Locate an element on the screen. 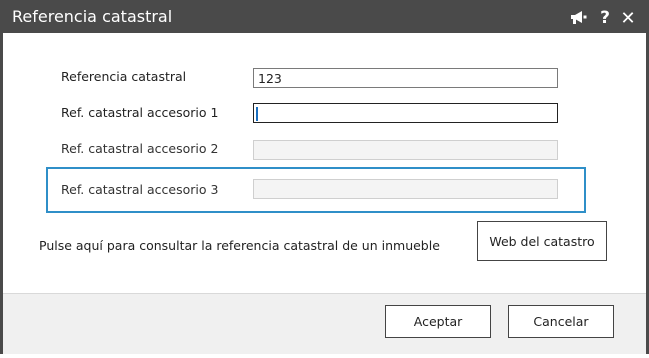 The width and height of the screenshot is (649, 358). accept-button: Aceptar is located at coordinates (438, 321).